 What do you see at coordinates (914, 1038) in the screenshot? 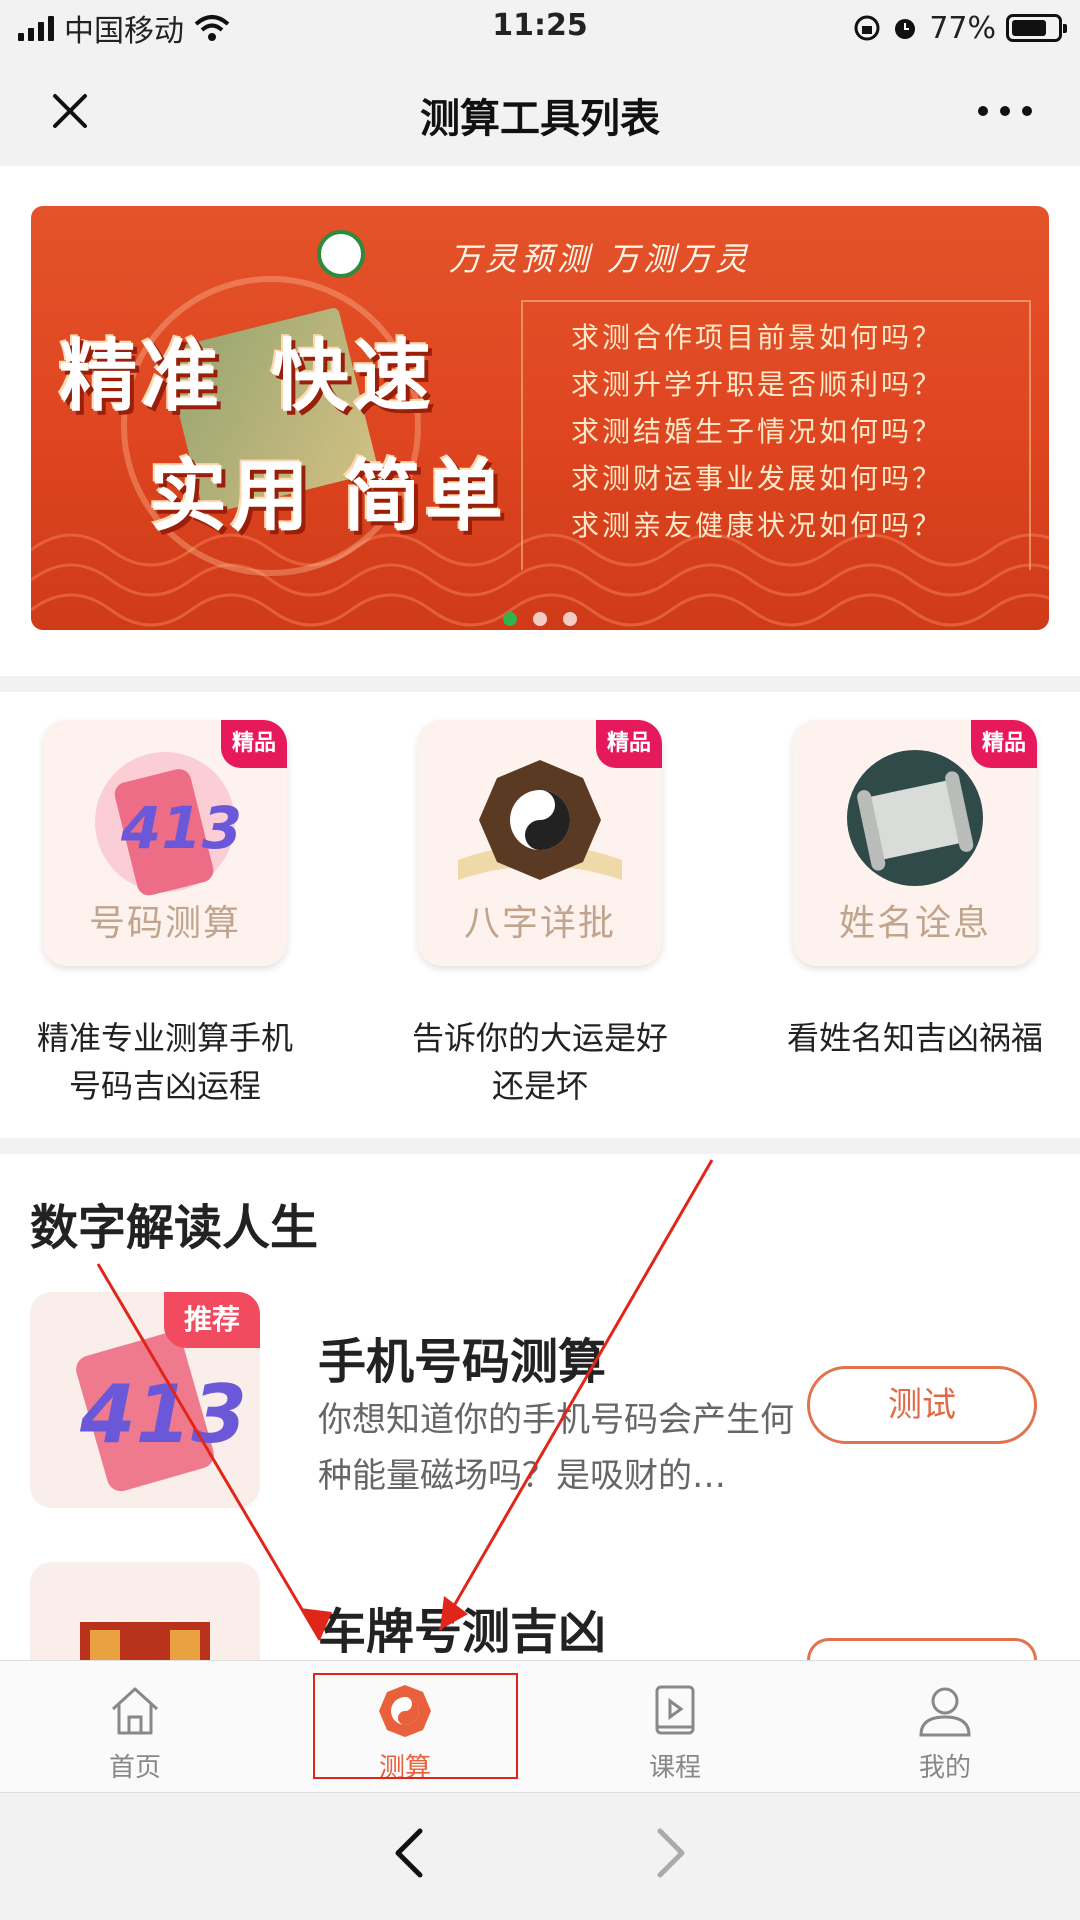
I see `featured-description: 看姓名知吉凶祸福` at bounding box center [914, 1038].